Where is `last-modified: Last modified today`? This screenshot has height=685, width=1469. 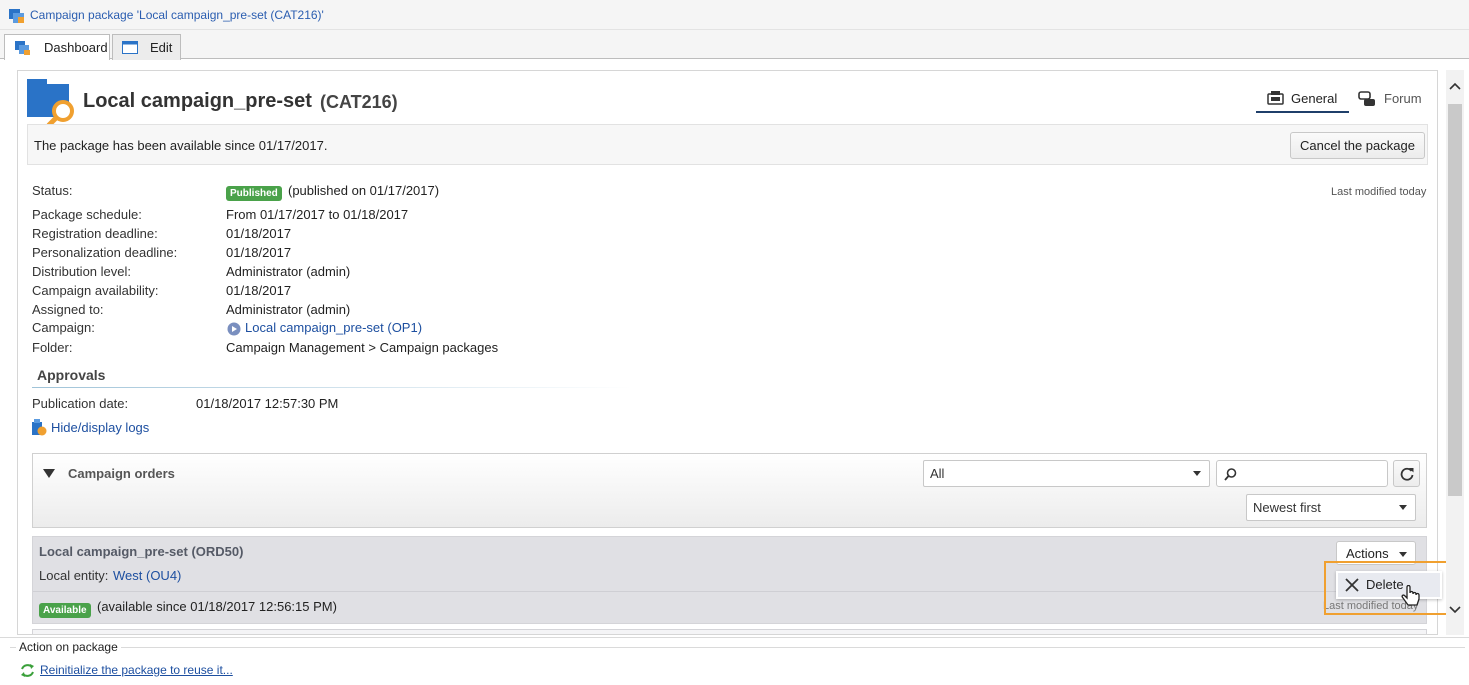
last-modified: Last modified today is located at coordinates (1379, 192).